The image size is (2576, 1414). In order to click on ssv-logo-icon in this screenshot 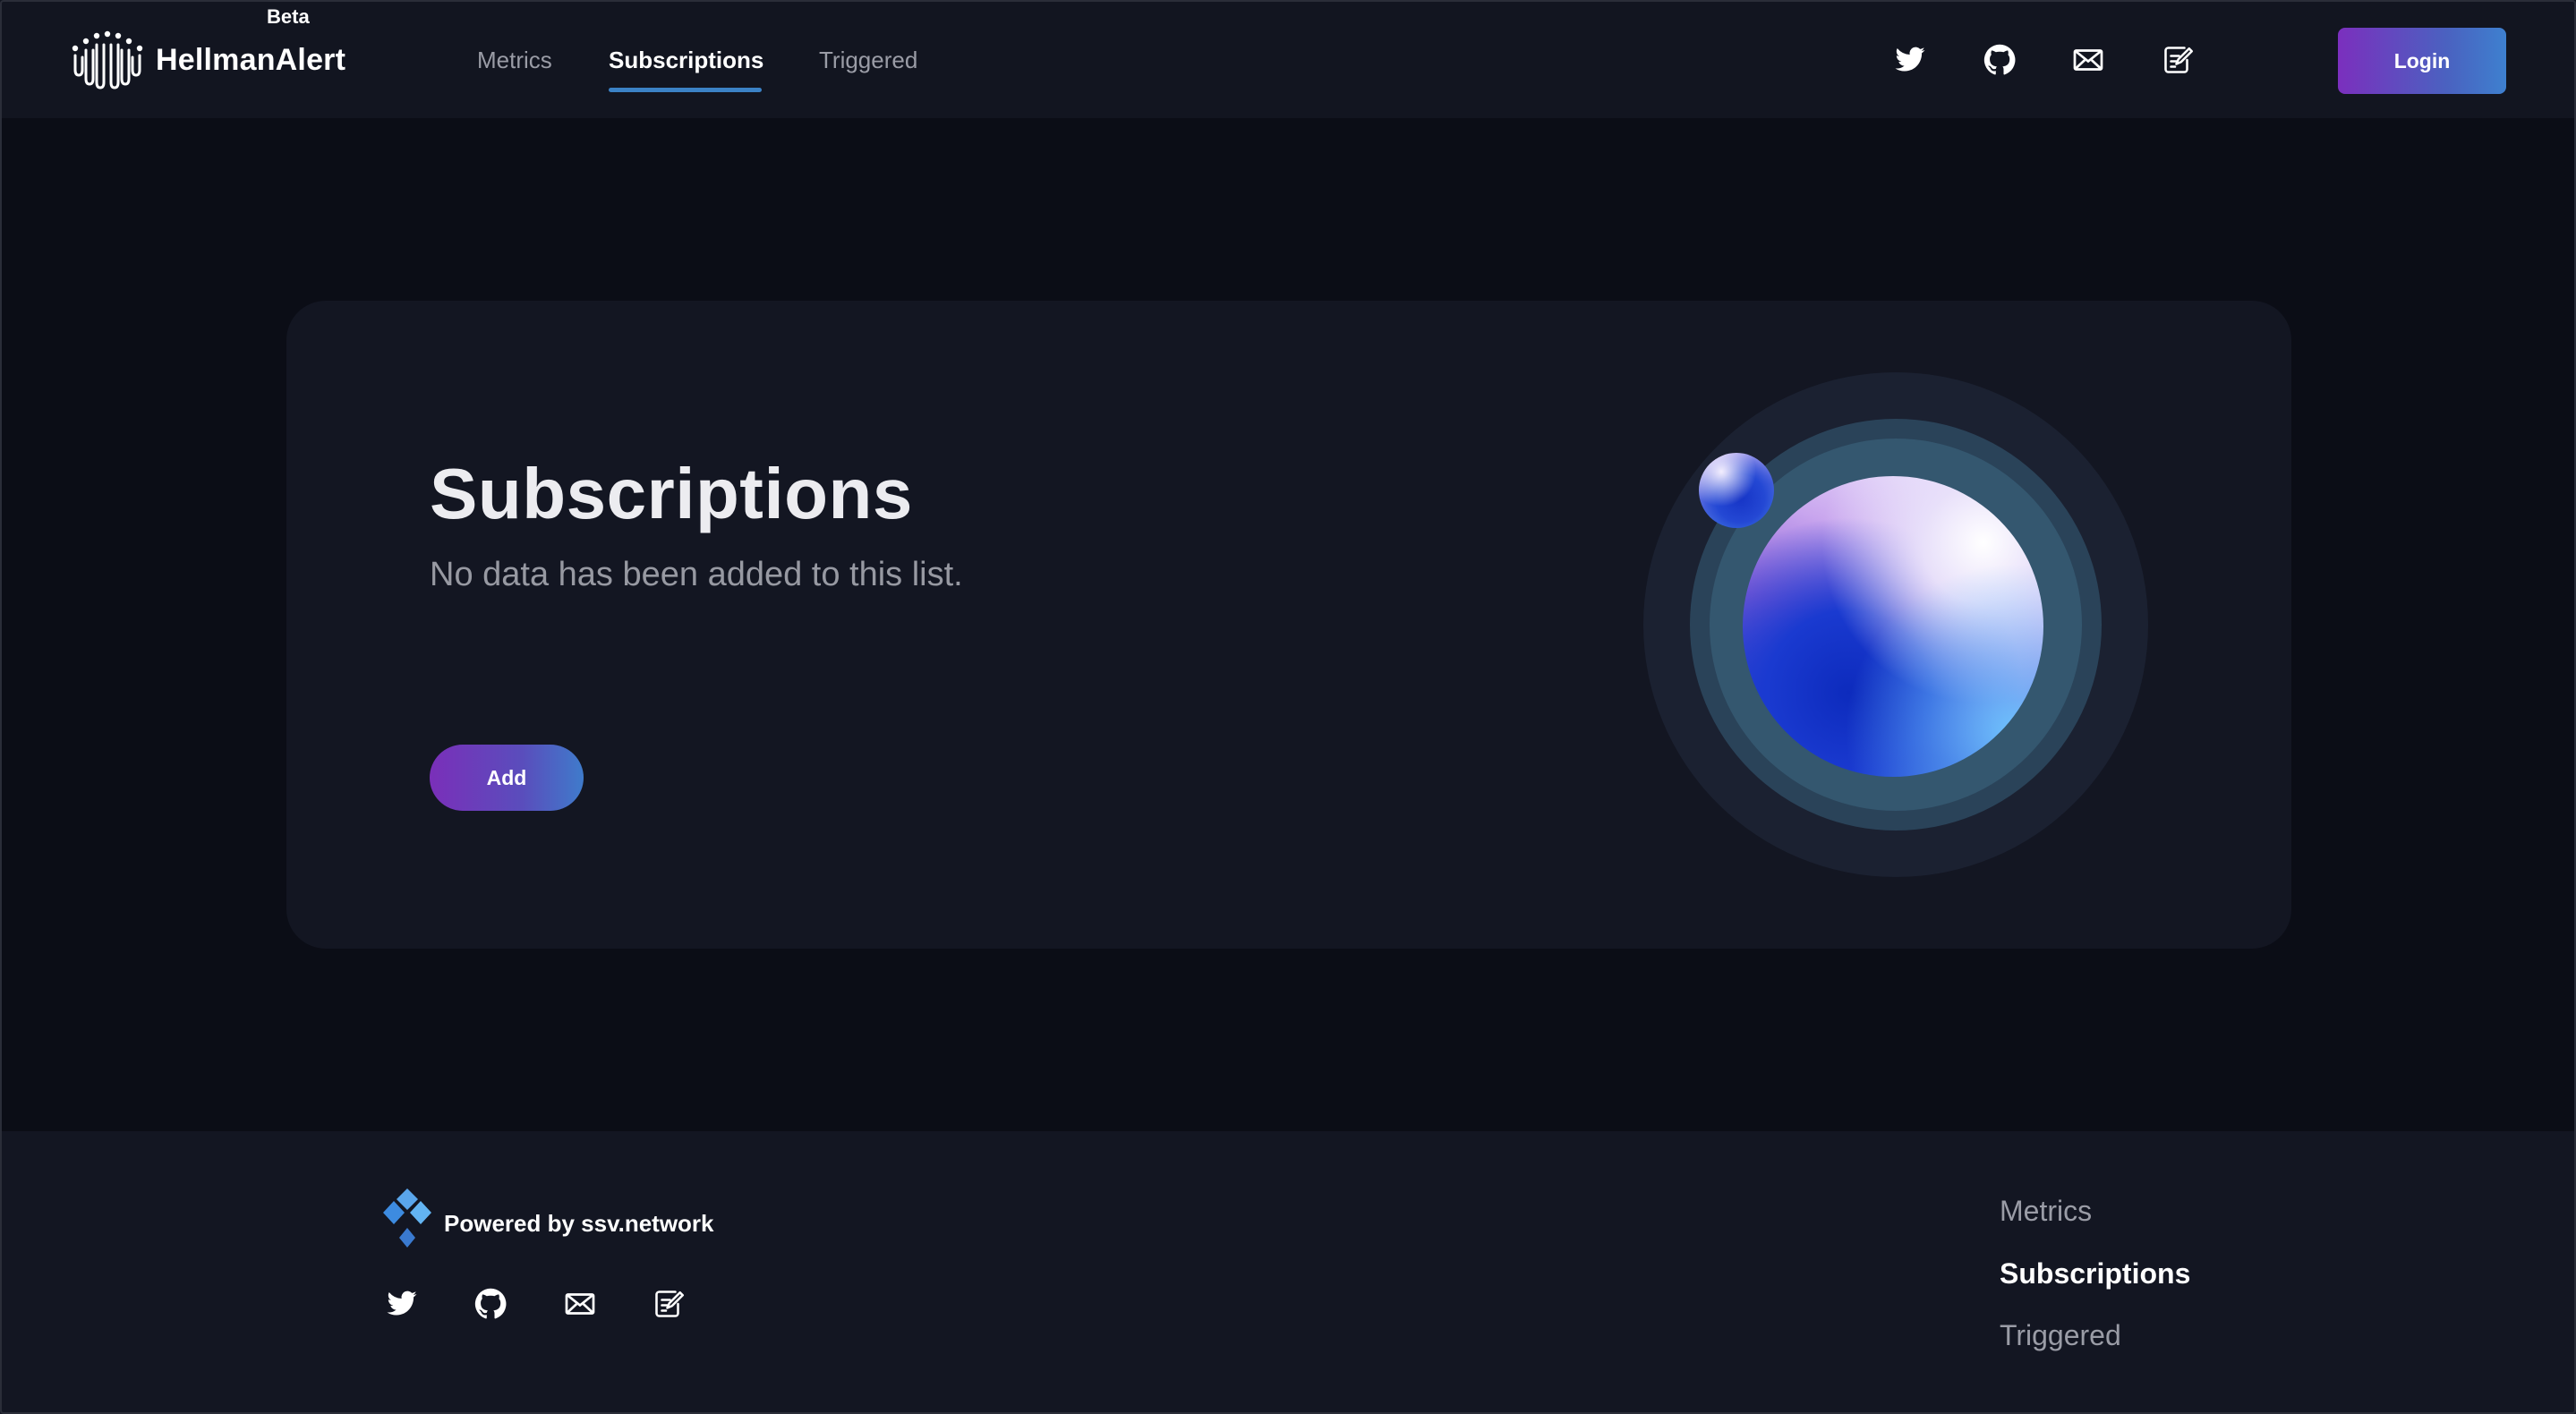, I will do `click(407, 1218)`.